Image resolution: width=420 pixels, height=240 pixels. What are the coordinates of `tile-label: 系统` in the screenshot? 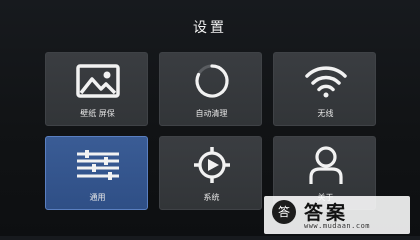 It's located at (211, 197).